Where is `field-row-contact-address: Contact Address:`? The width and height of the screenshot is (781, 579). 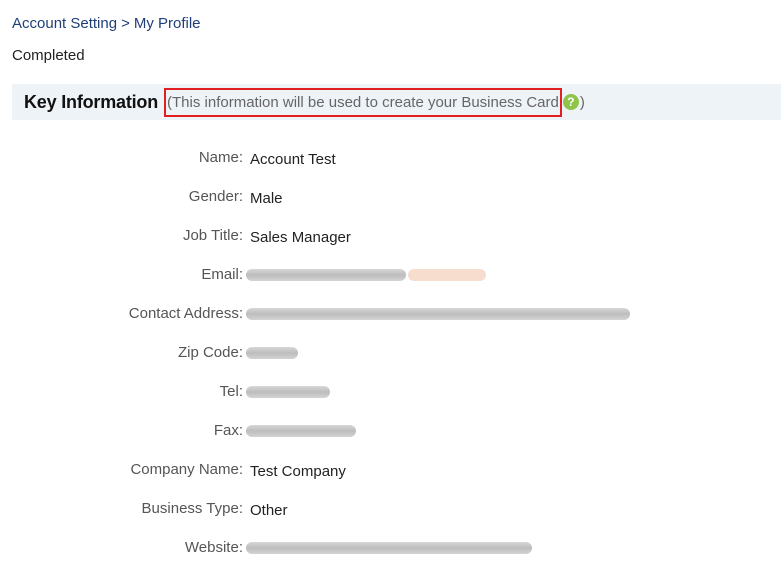
field-row-contact-address: Contact Address: is located at coordinates (390, 314).